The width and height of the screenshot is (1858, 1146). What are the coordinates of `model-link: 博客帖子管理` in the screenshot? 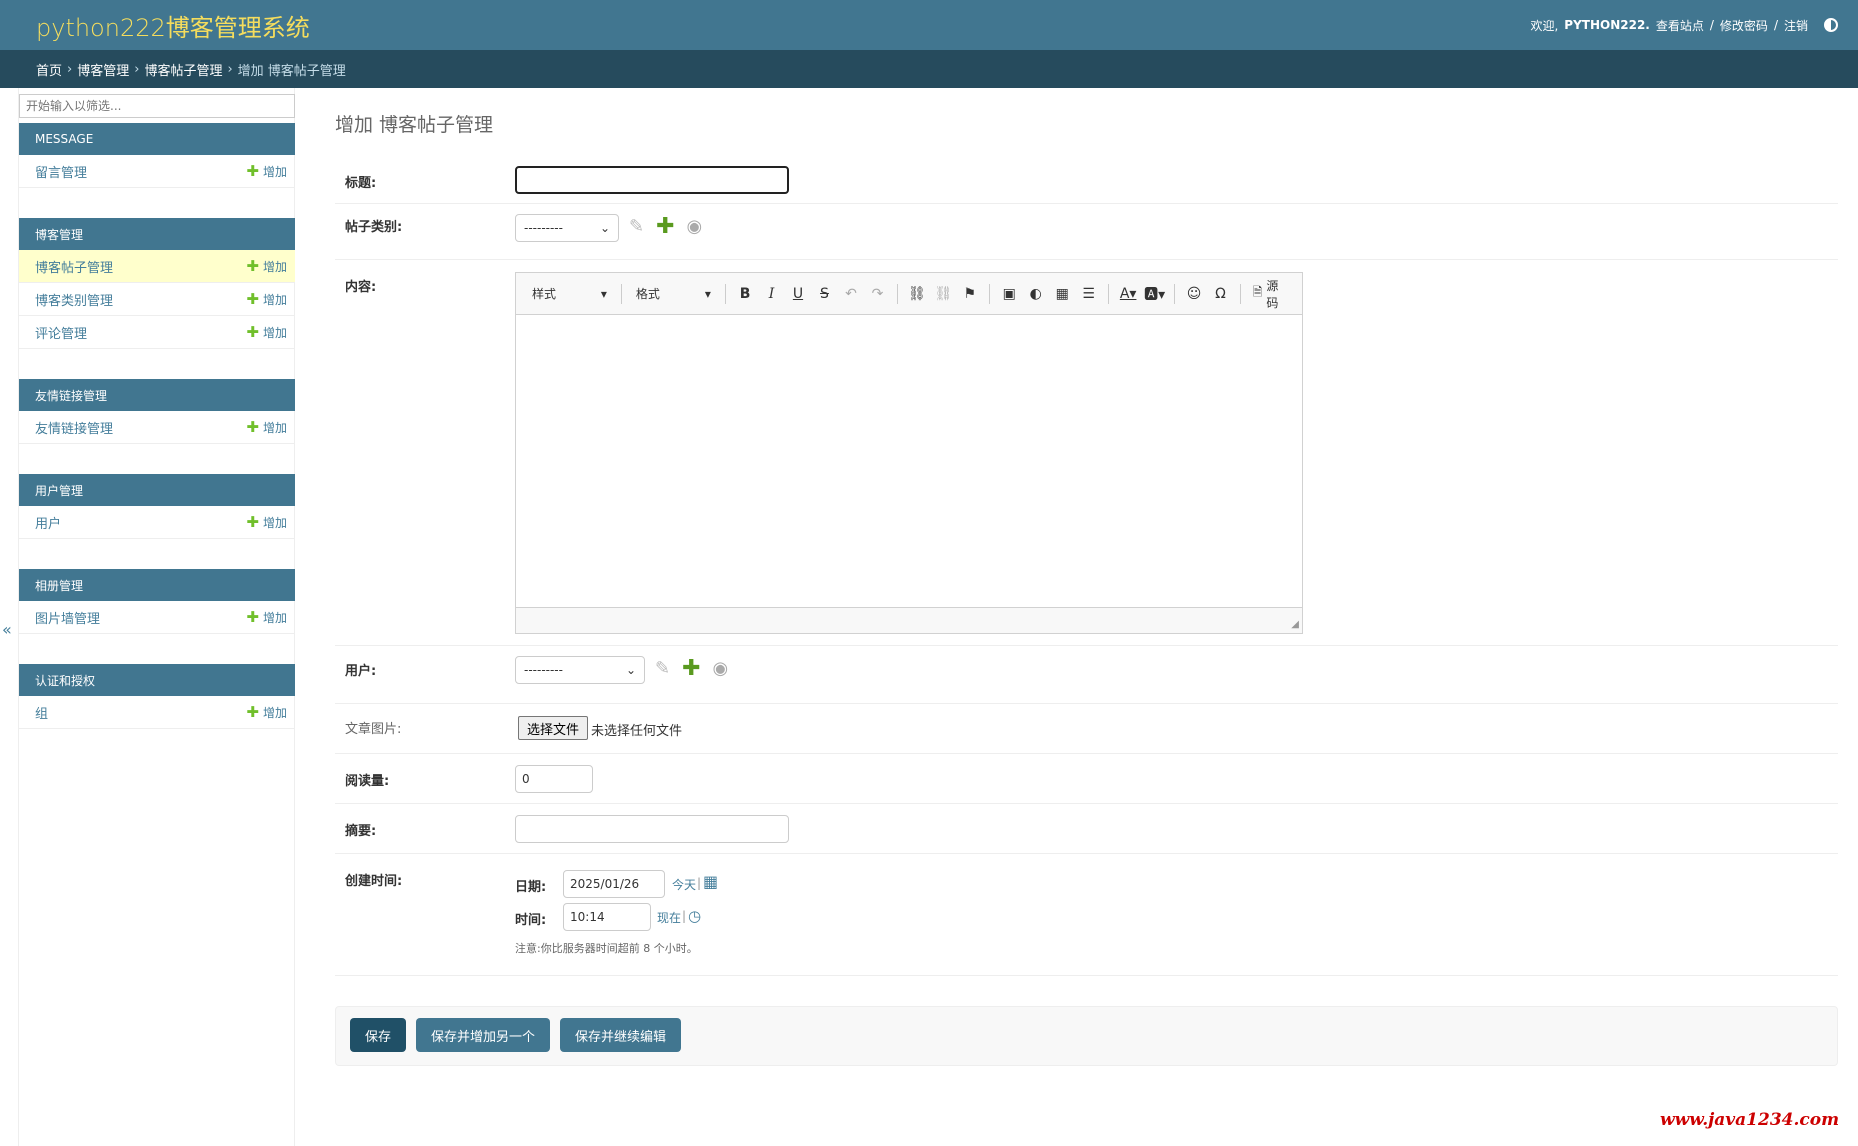 It's located at (74, 266).